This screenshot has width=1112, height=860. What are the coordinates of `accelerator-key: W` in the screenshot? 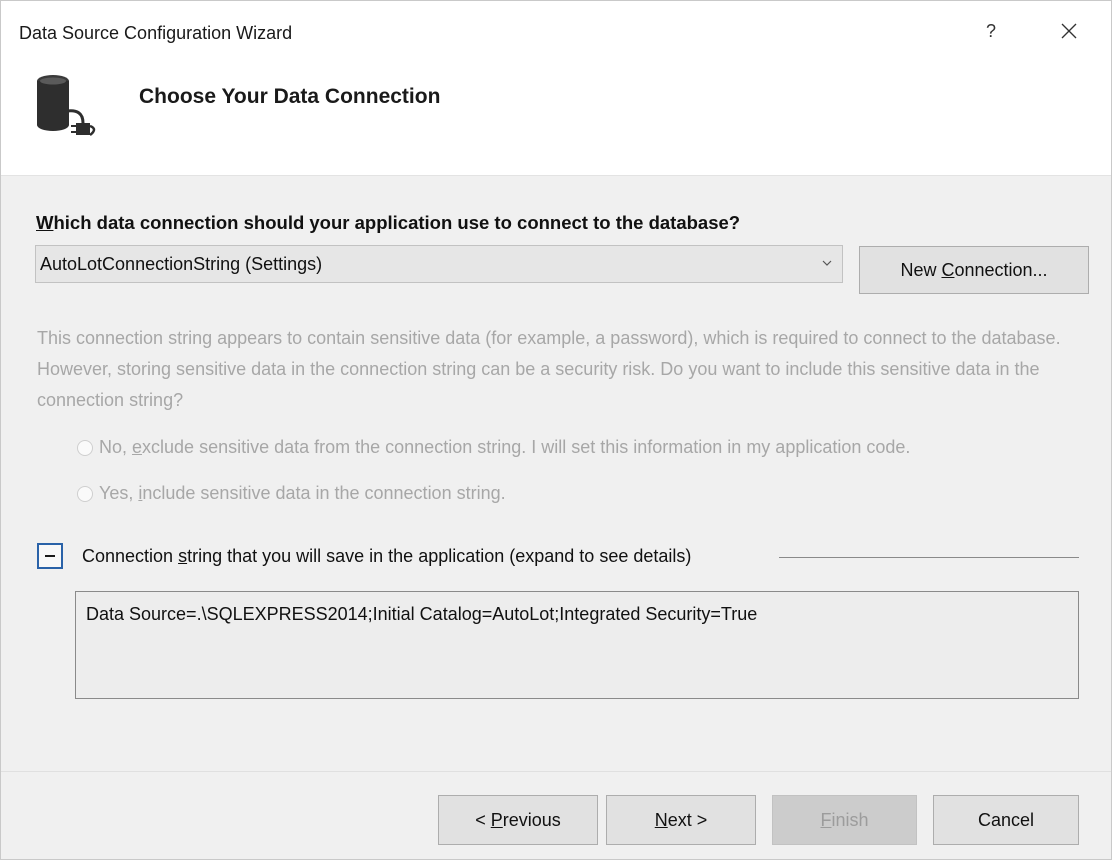 It's located at (45, 222).